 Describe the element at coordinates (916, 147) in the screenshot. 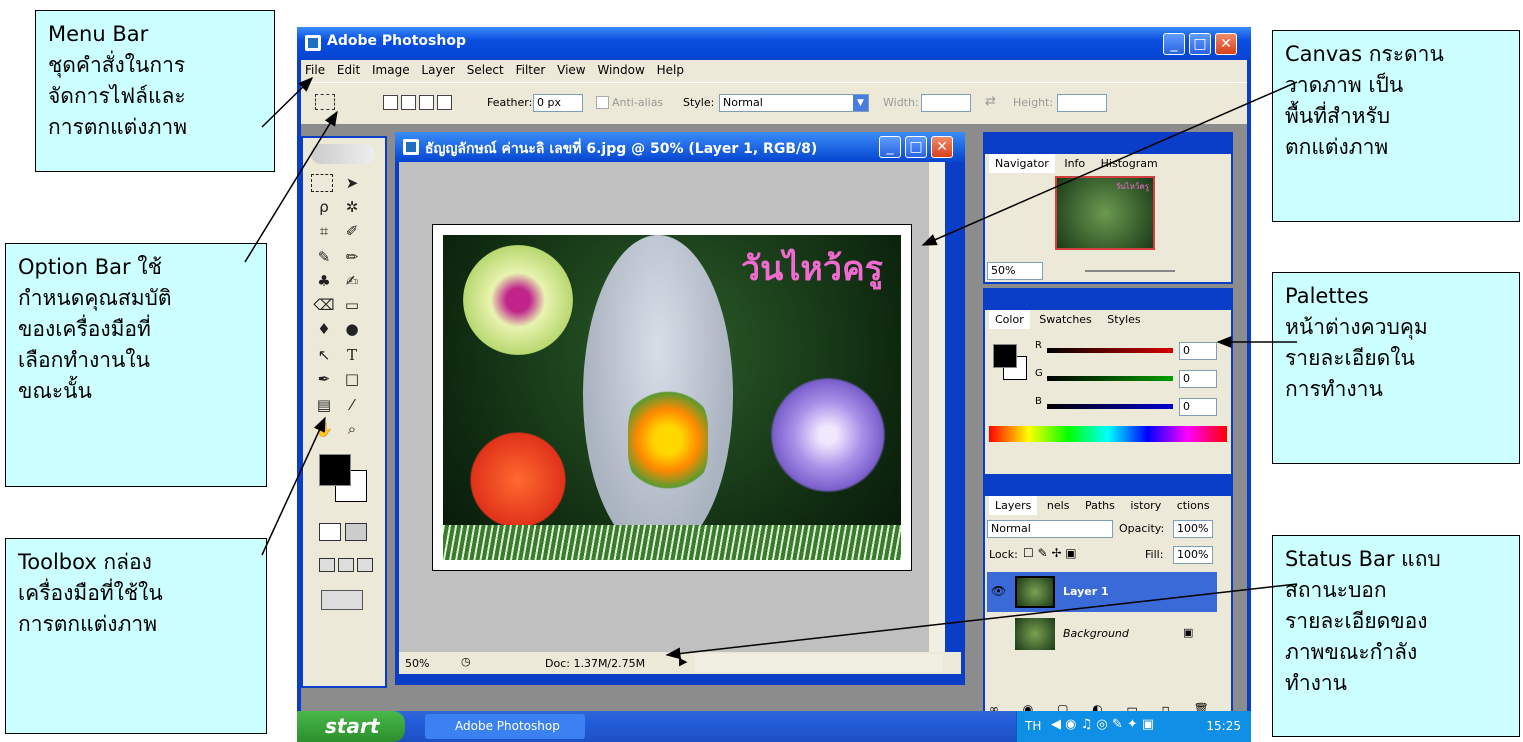

I see `doc-maximize-button: □` at that location.